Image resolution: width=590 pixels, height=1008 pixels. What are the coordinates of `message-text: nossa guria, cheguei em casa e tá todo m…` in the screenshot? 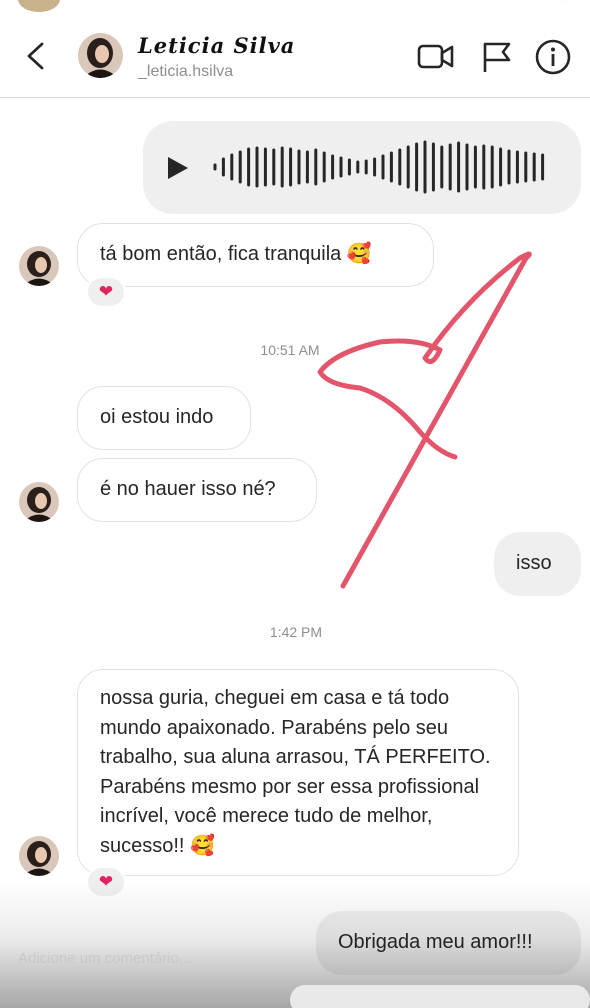 It's located at (295, 772).